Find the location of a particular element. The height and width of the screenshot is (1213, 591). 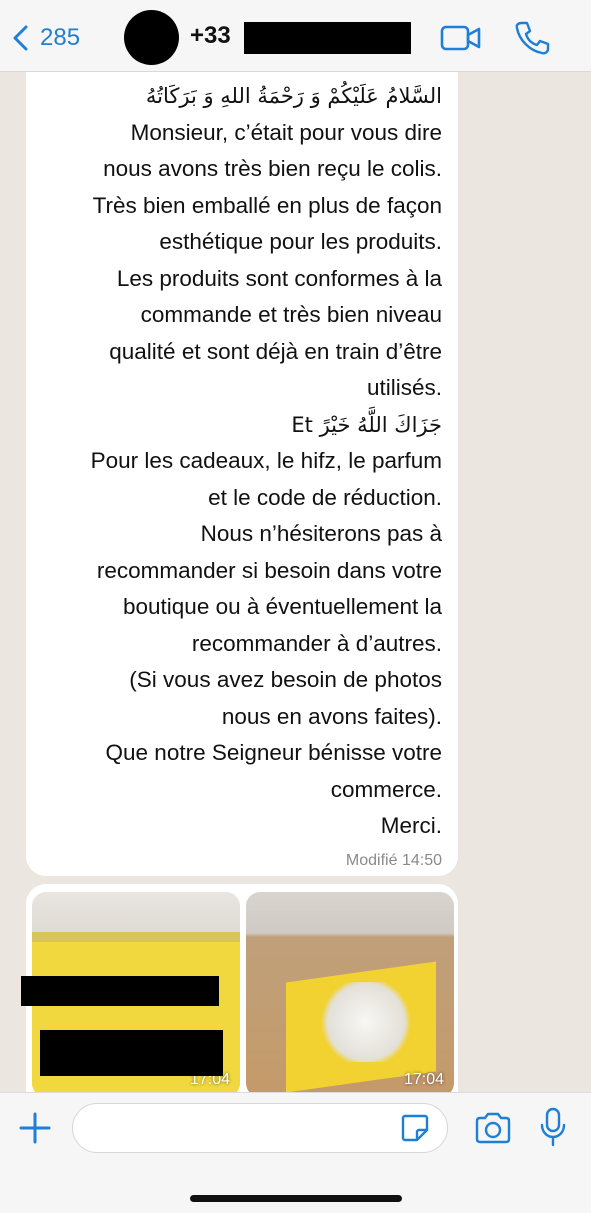

camera-button is located at coordinates (493, 1128).